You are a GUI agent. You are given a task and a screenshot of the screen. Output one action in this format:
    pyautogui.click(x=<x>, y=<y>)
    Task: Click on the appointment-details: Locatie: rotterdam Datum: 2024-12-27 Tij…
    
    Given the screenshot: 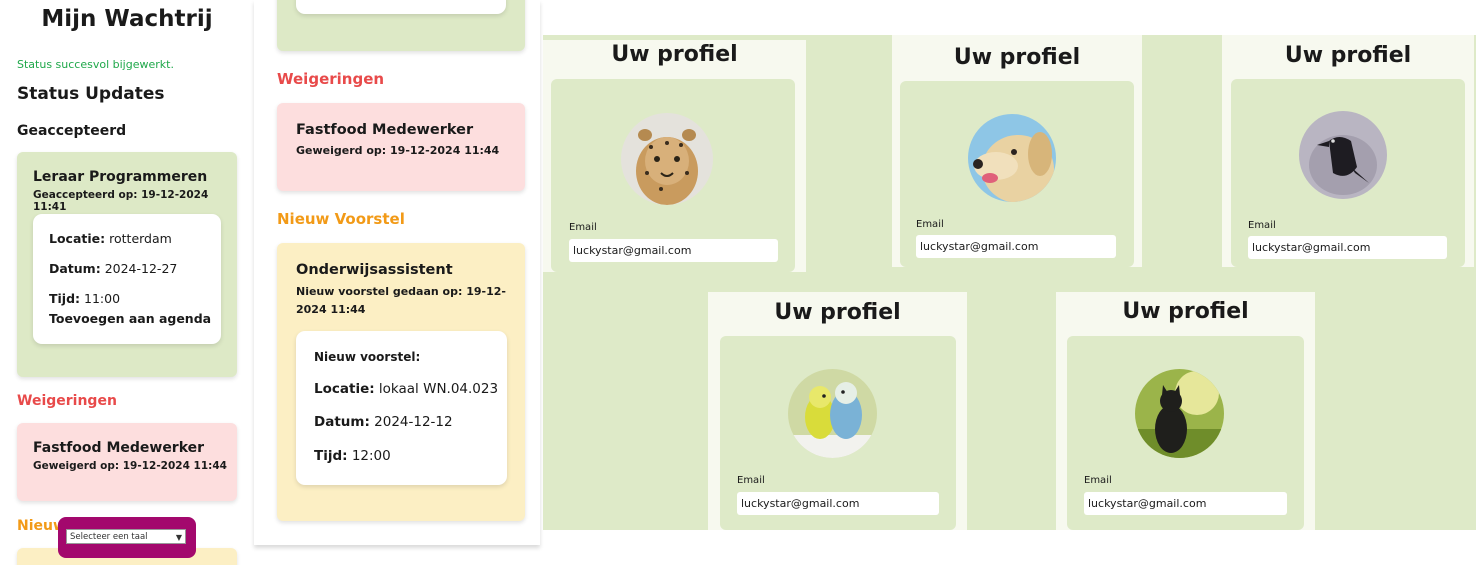 What is the action you would take?
    pyautogui.click(x=127, y=279)
    